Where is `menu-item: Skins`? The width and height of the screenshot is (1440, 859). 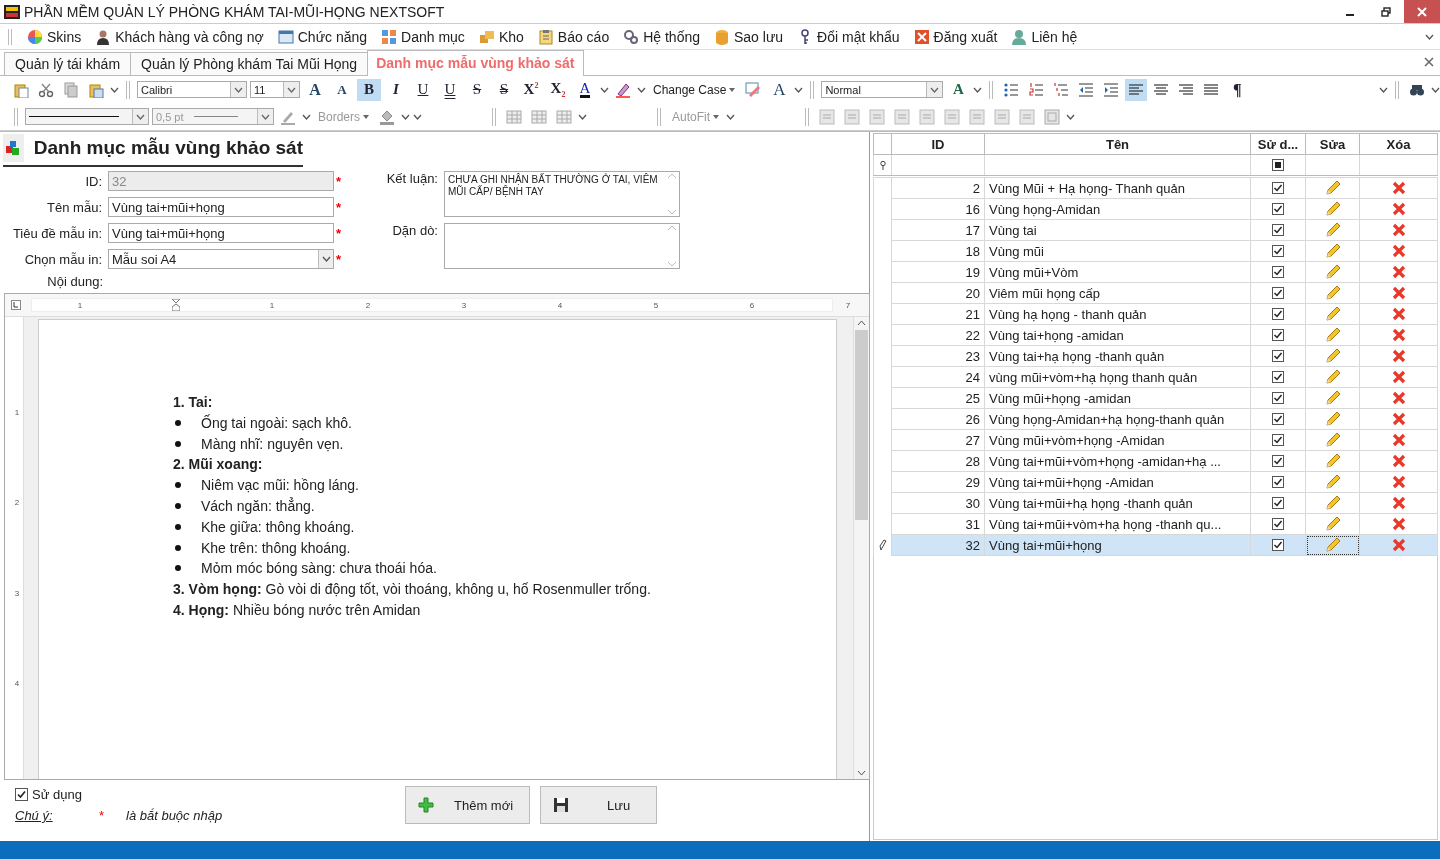 menu-item: Skins is located at coordinates (54, 36).